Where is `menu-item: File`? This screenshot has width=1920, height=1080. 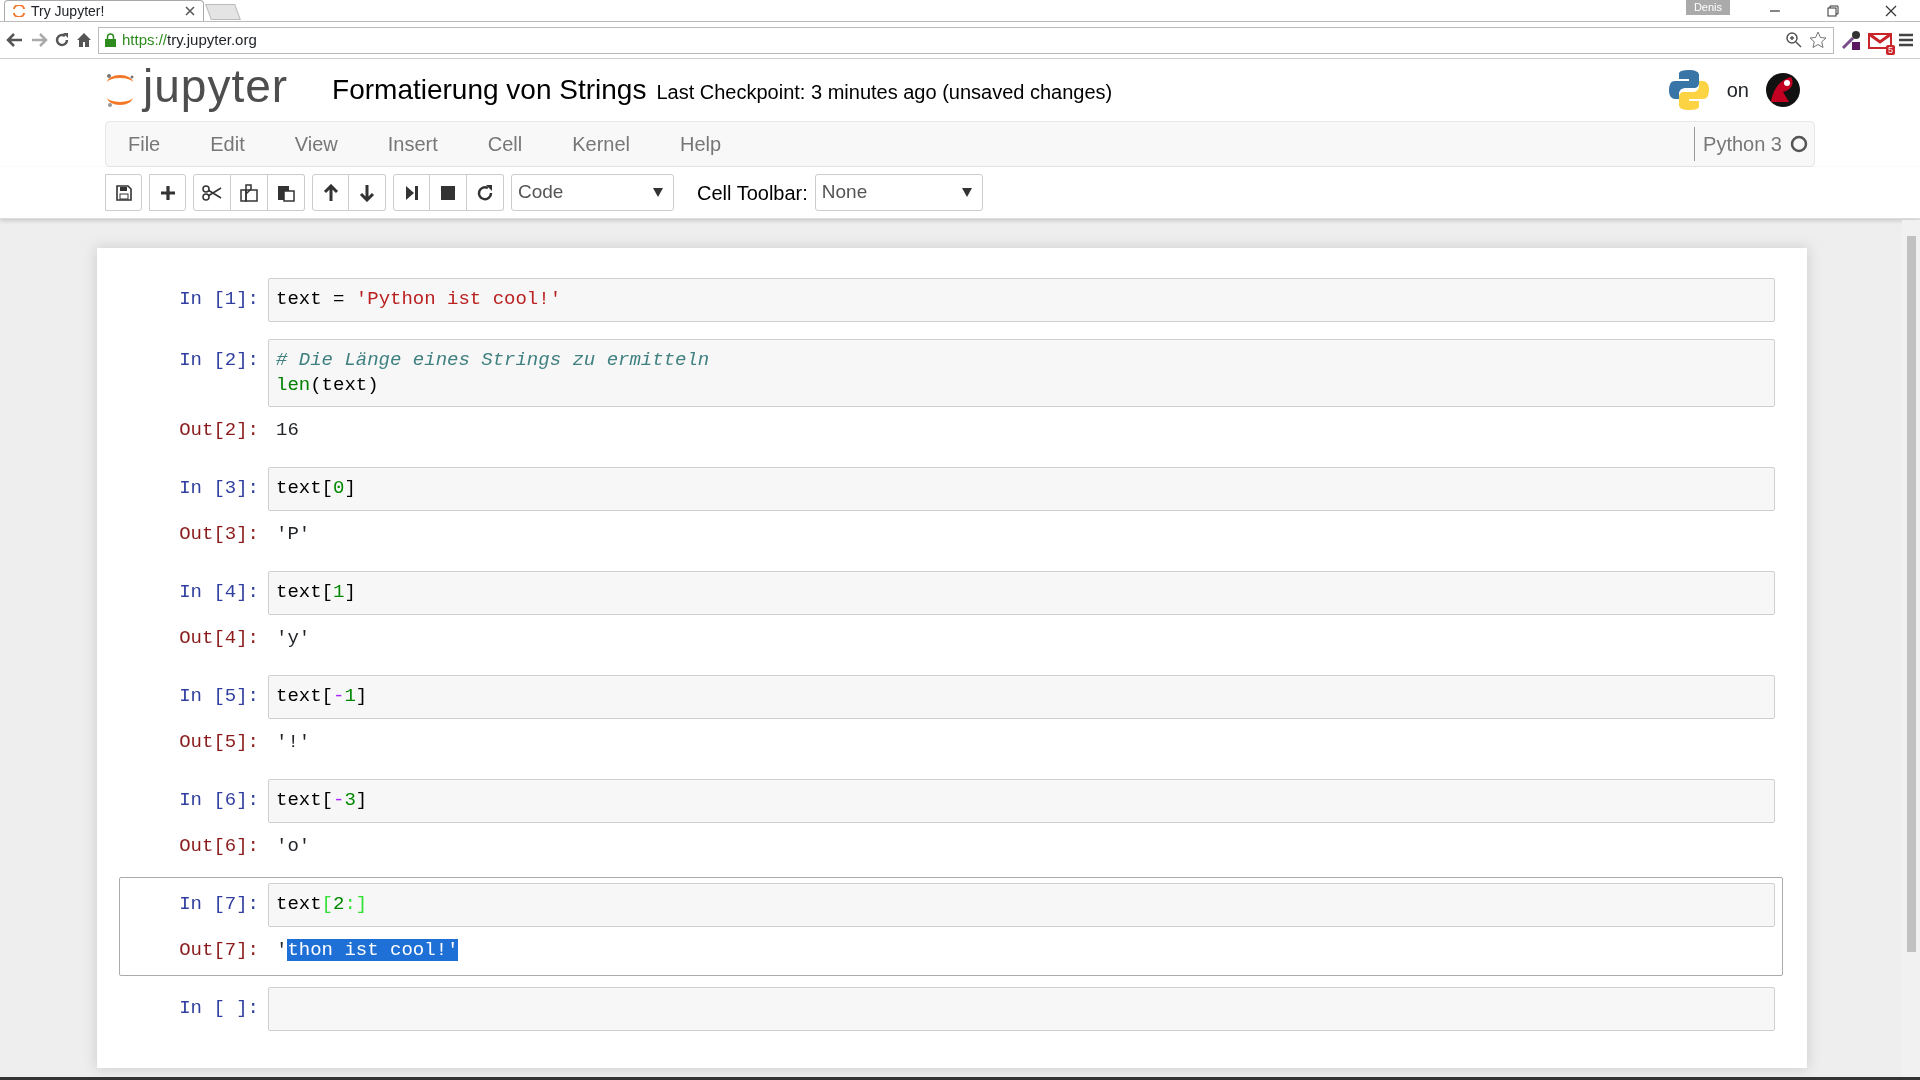 menu-item: File is located at coordinates (144, 144).